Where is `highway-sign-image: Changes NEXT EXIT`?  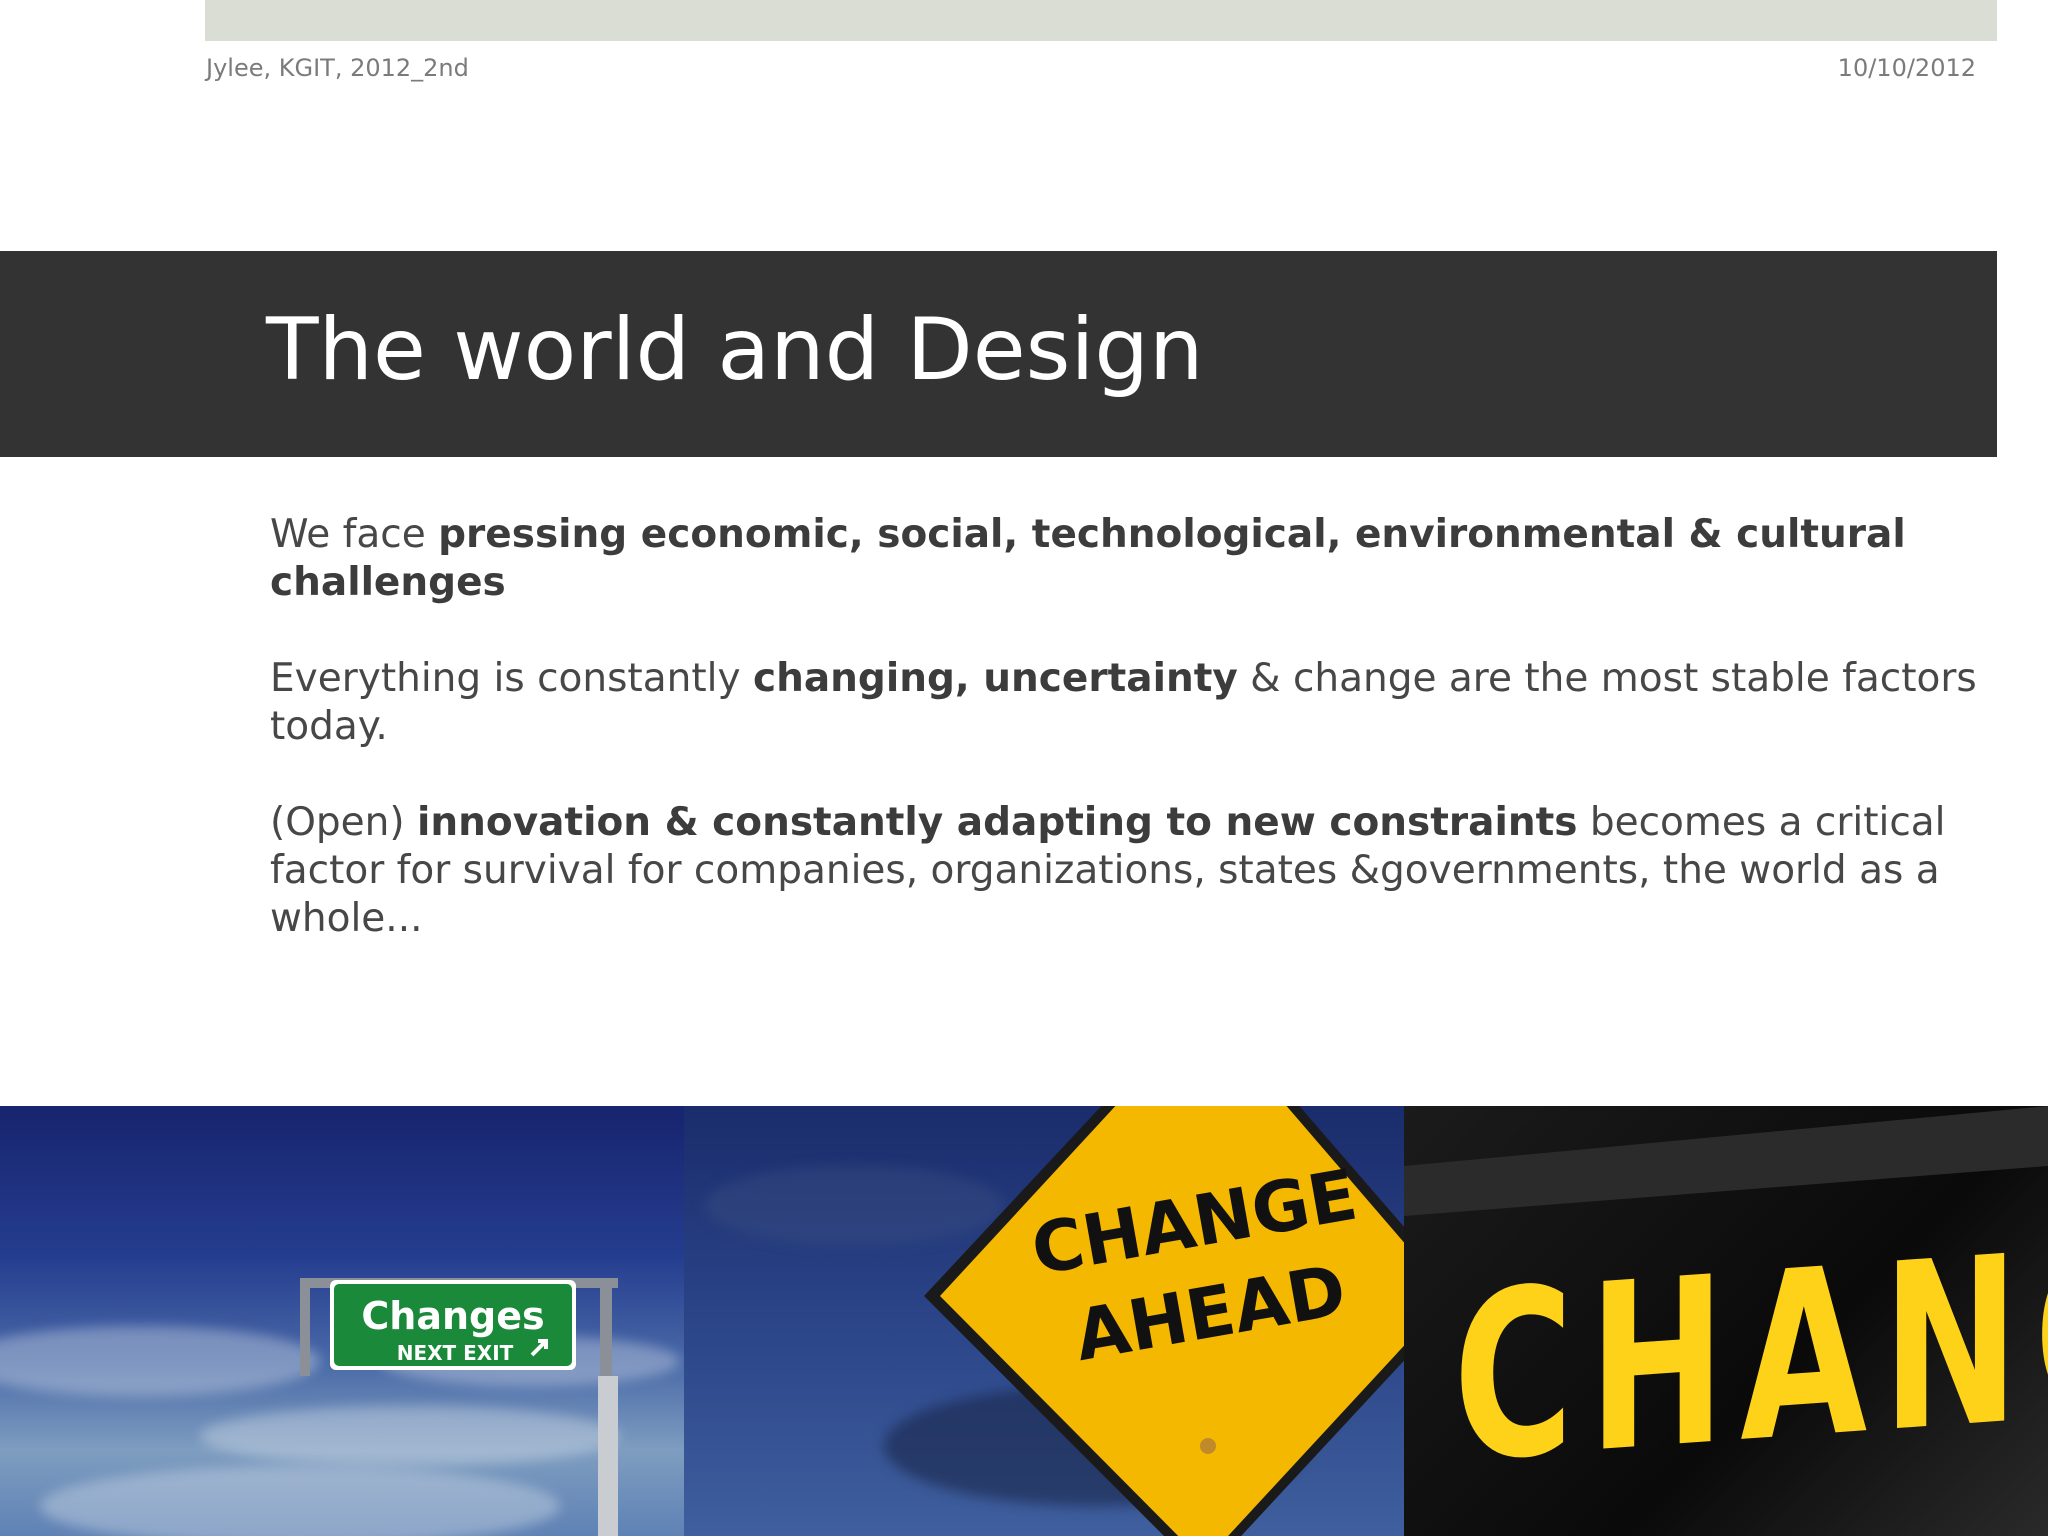 highway-sign-image: Changes NEXT EXIT is located at coordinates (342, 1321).